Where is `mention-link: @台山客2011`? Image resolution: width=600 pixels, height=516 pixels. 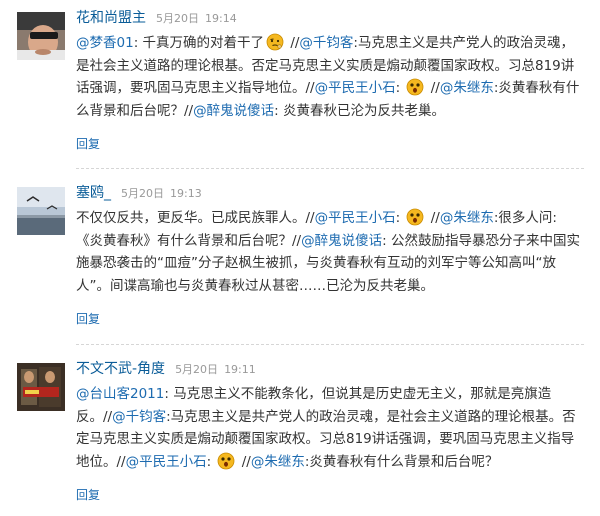
mention-link: @台山客2011 is located at coordinates (120, 394).